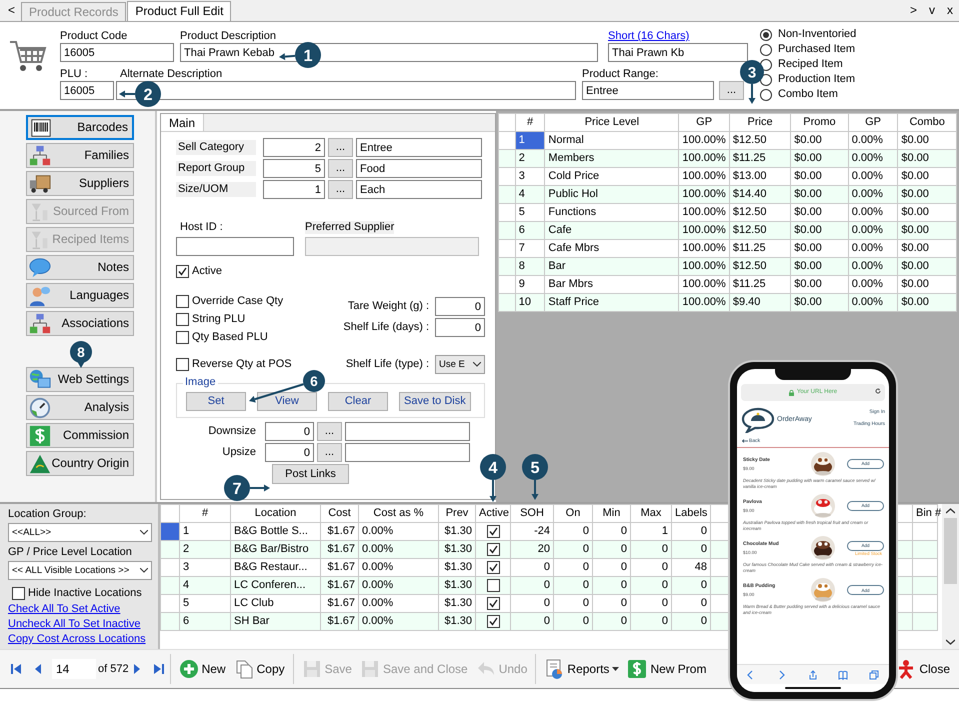 Image resolution: width=959 pixels, height=704 pixels. What do you see at coordinates (80, 323) in the screenshot?
I see `sidebar-button: Associations` at bounding box center [80, 323].